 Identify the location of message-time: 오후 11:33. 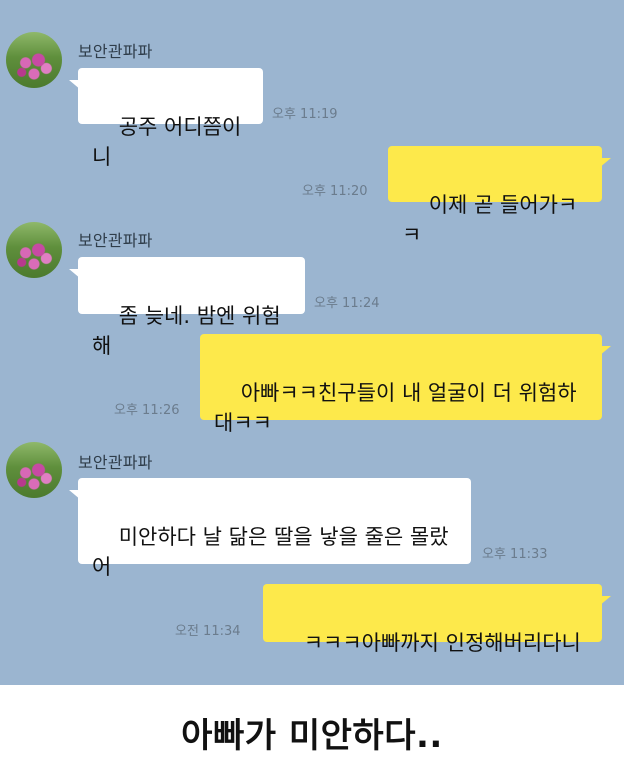
(515, 554).